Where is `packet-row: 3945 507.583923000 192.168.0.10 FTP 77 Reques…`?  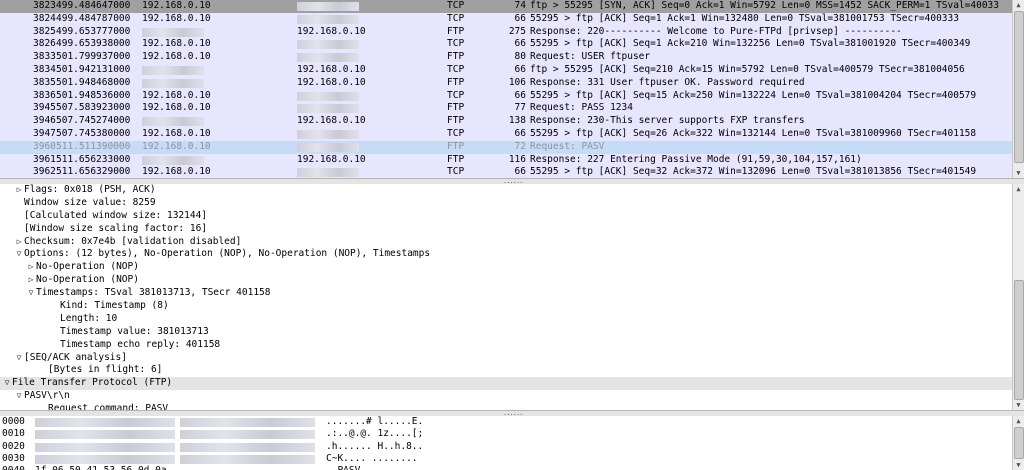
packet-row: 3945 507.583923000 192.168.0.10 FTP 77 Reques… is located at coordinates (506, 109).